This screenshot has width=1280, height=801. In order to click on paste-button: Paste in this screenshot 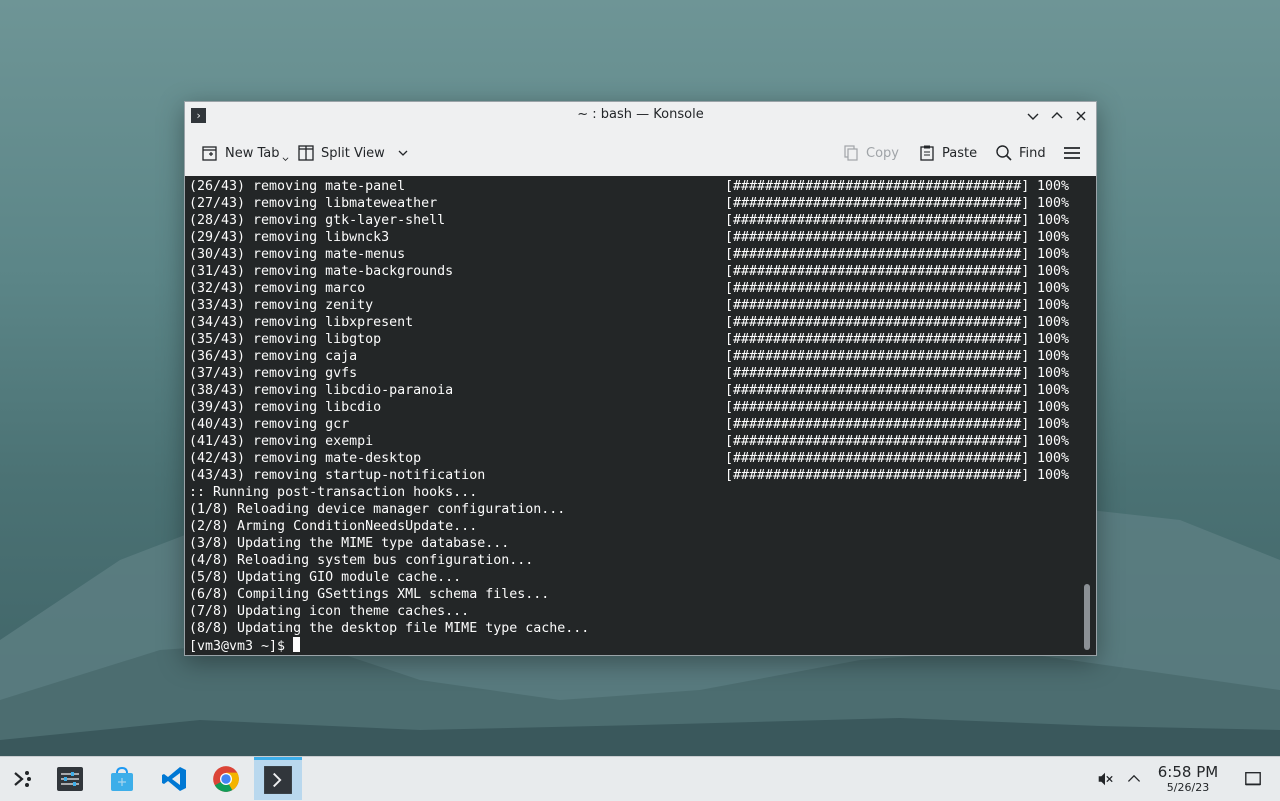, I will do `click(947, 153)`.